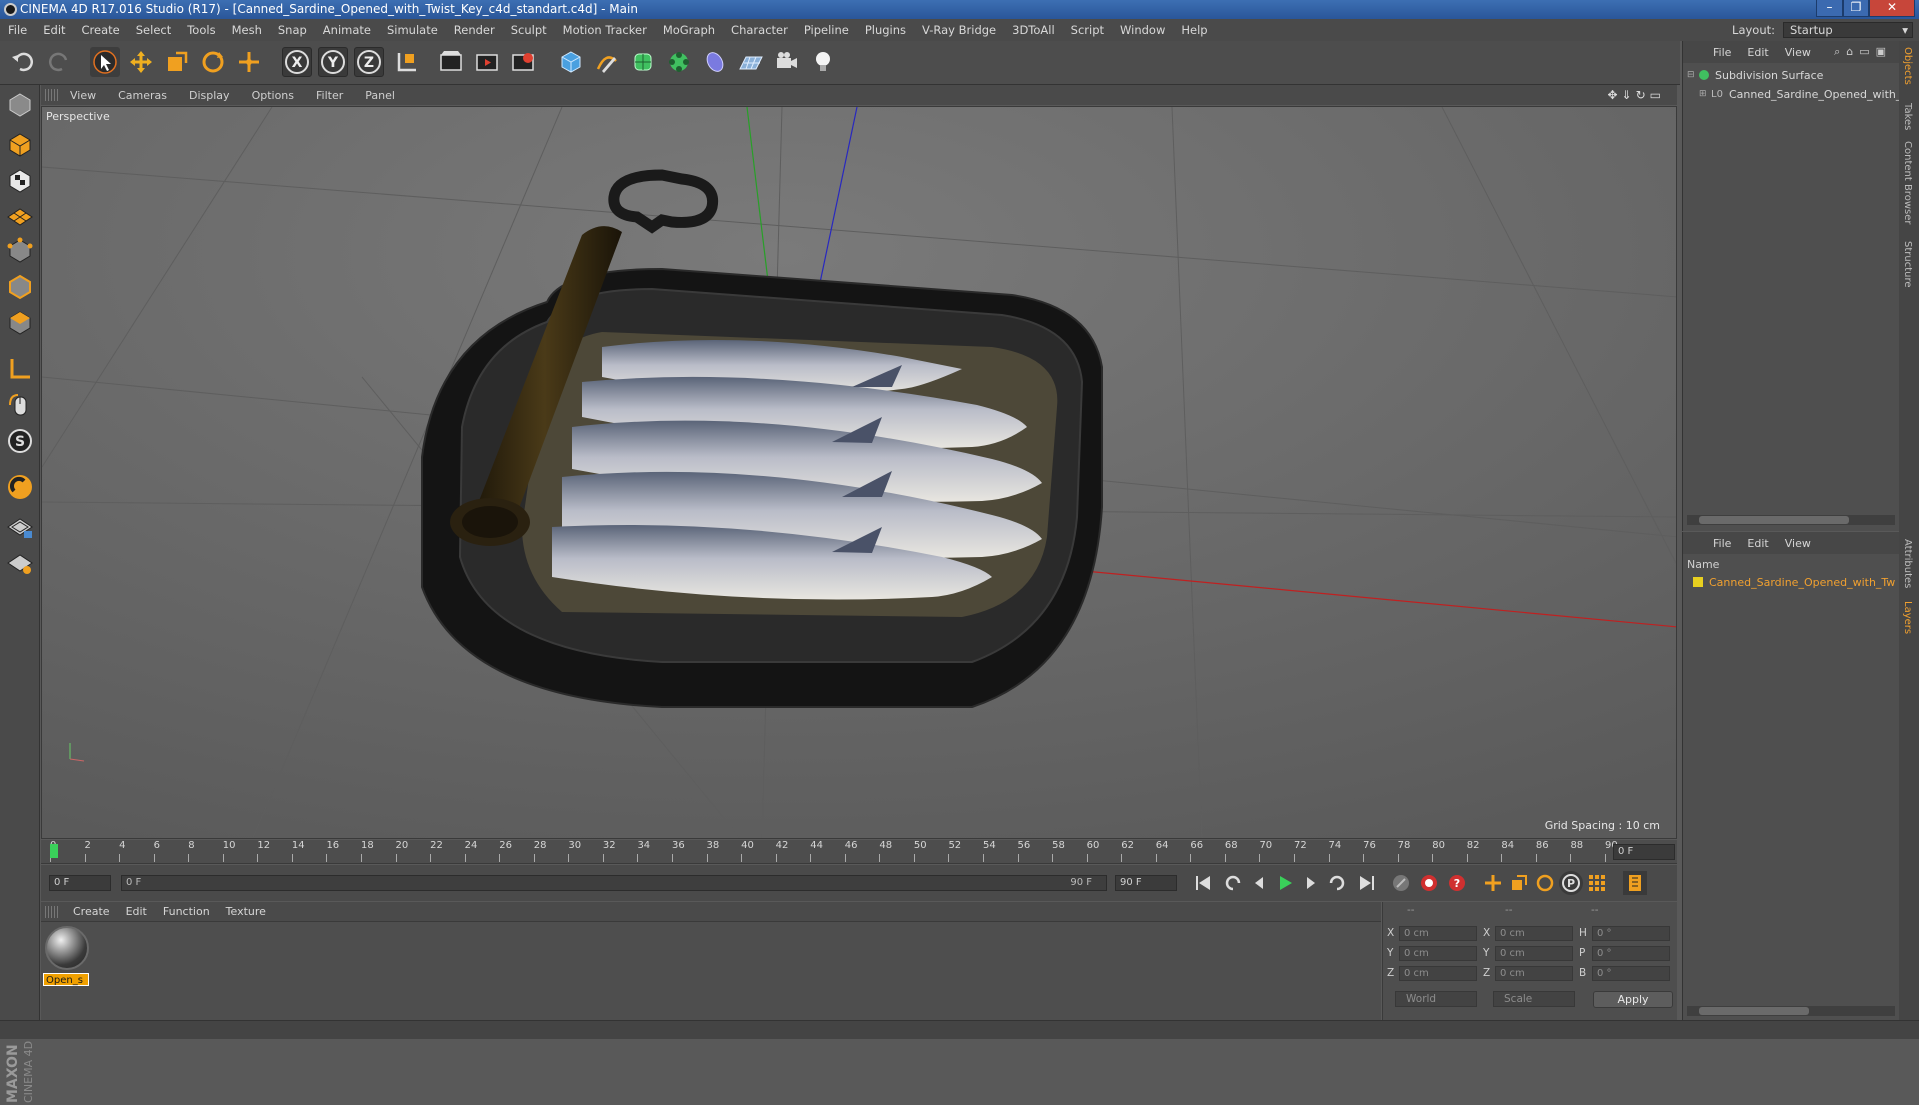 This screenshot has height=1105, width=1919. I want to click on minimize-button: –, so click(1829, 8).